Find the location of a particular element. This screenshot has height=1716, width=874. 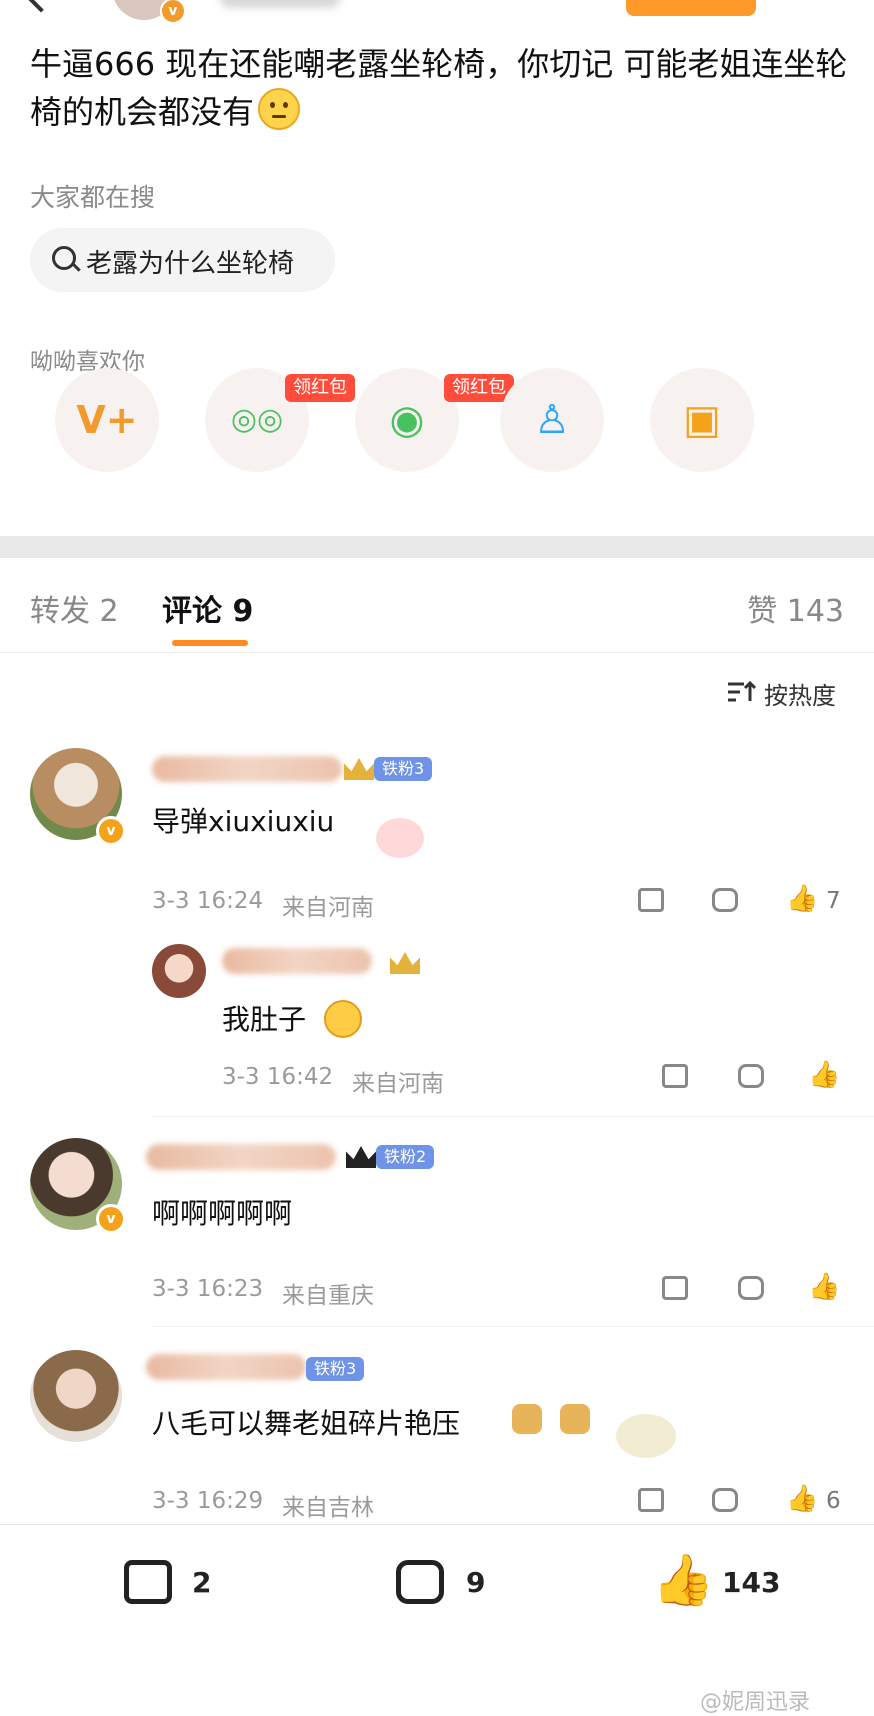

fan-badge: 铁粉2 is located at coordinates (405, 1157).